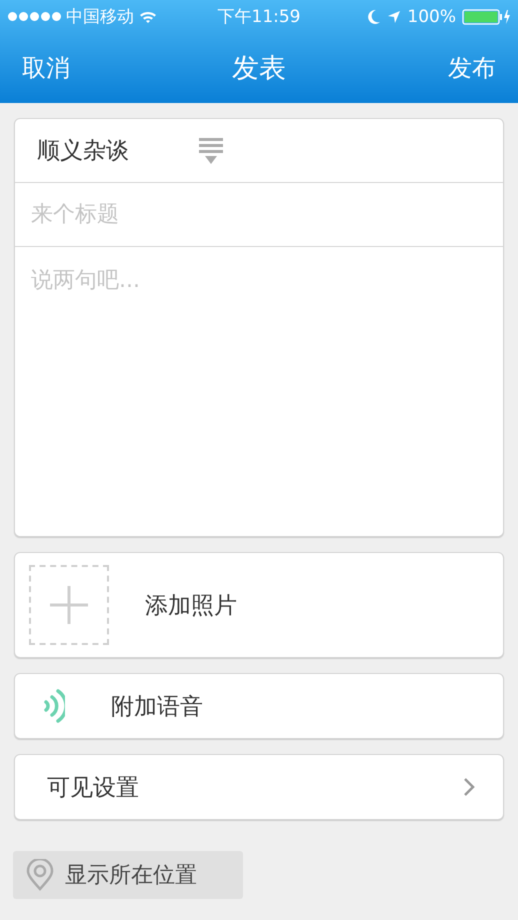 The image size is (518, 920). Describe the element at coordinates (191, 606) in the screenshot. I see `add-photo-label: 添加照片` at that location.